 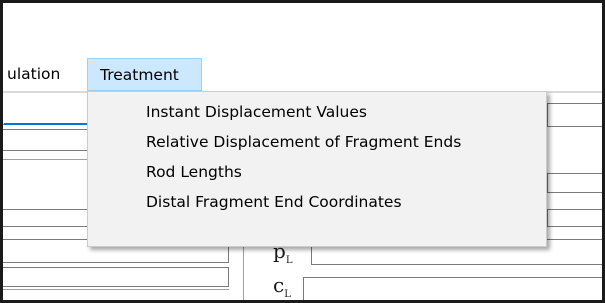 I want to click on menu-item-rod-lengths: Rod Lengths, so click(x=317, y=172).